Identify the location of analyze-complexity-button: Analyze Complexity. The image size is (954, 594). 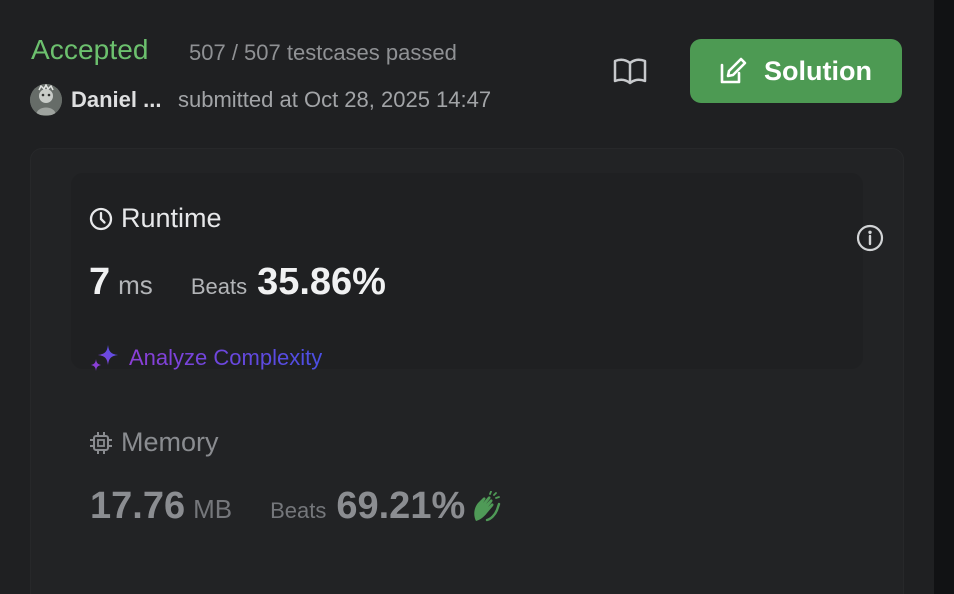
(205, 358).